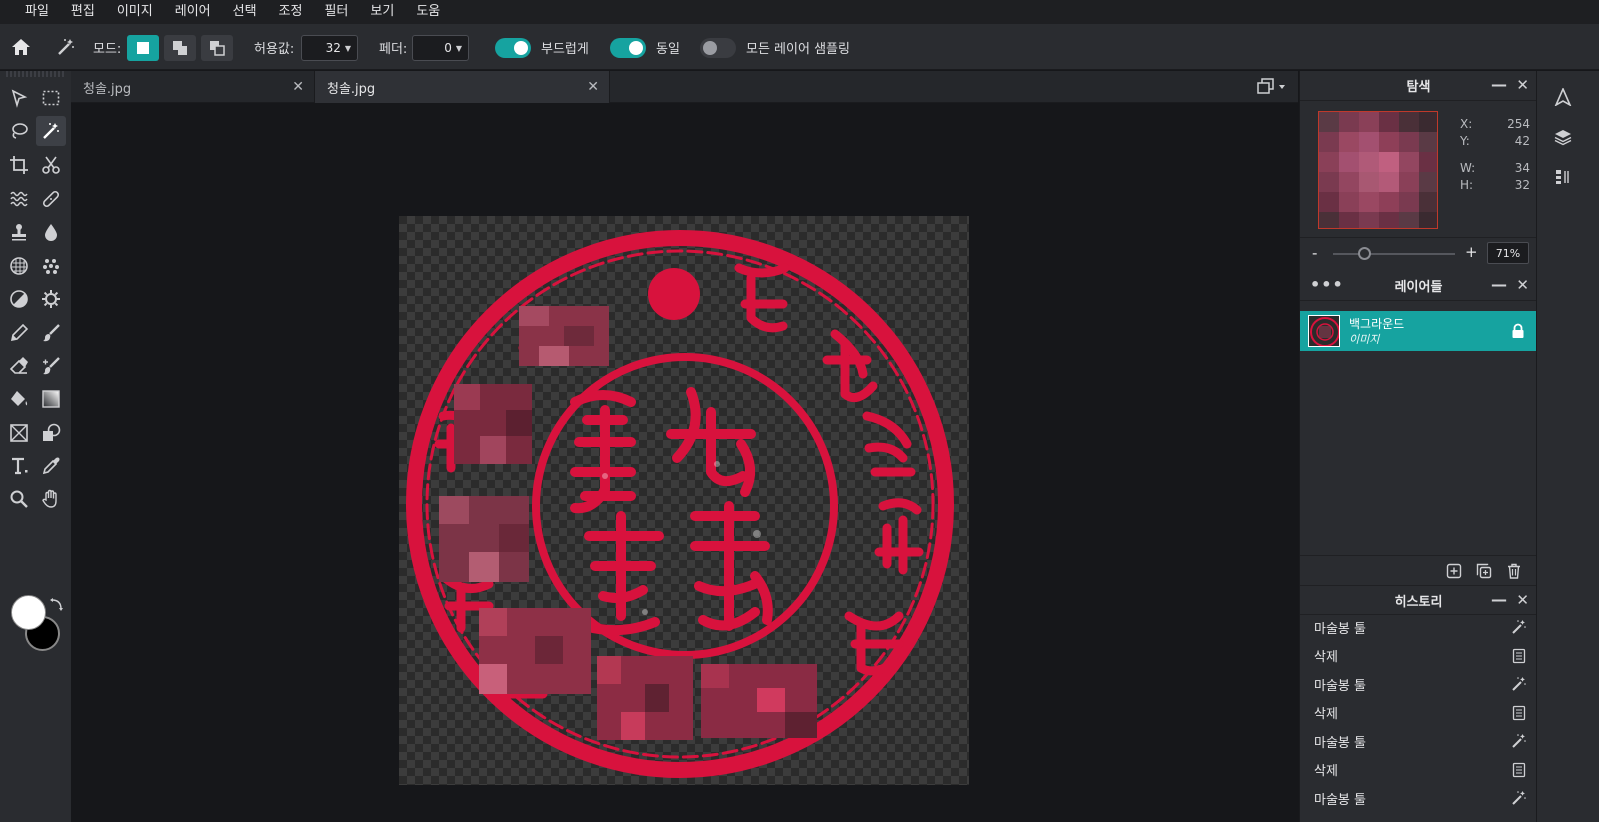 The height and width of the screenshot is (822, 1599). I want to click on scissors-tool-icon, so click(51, 165).